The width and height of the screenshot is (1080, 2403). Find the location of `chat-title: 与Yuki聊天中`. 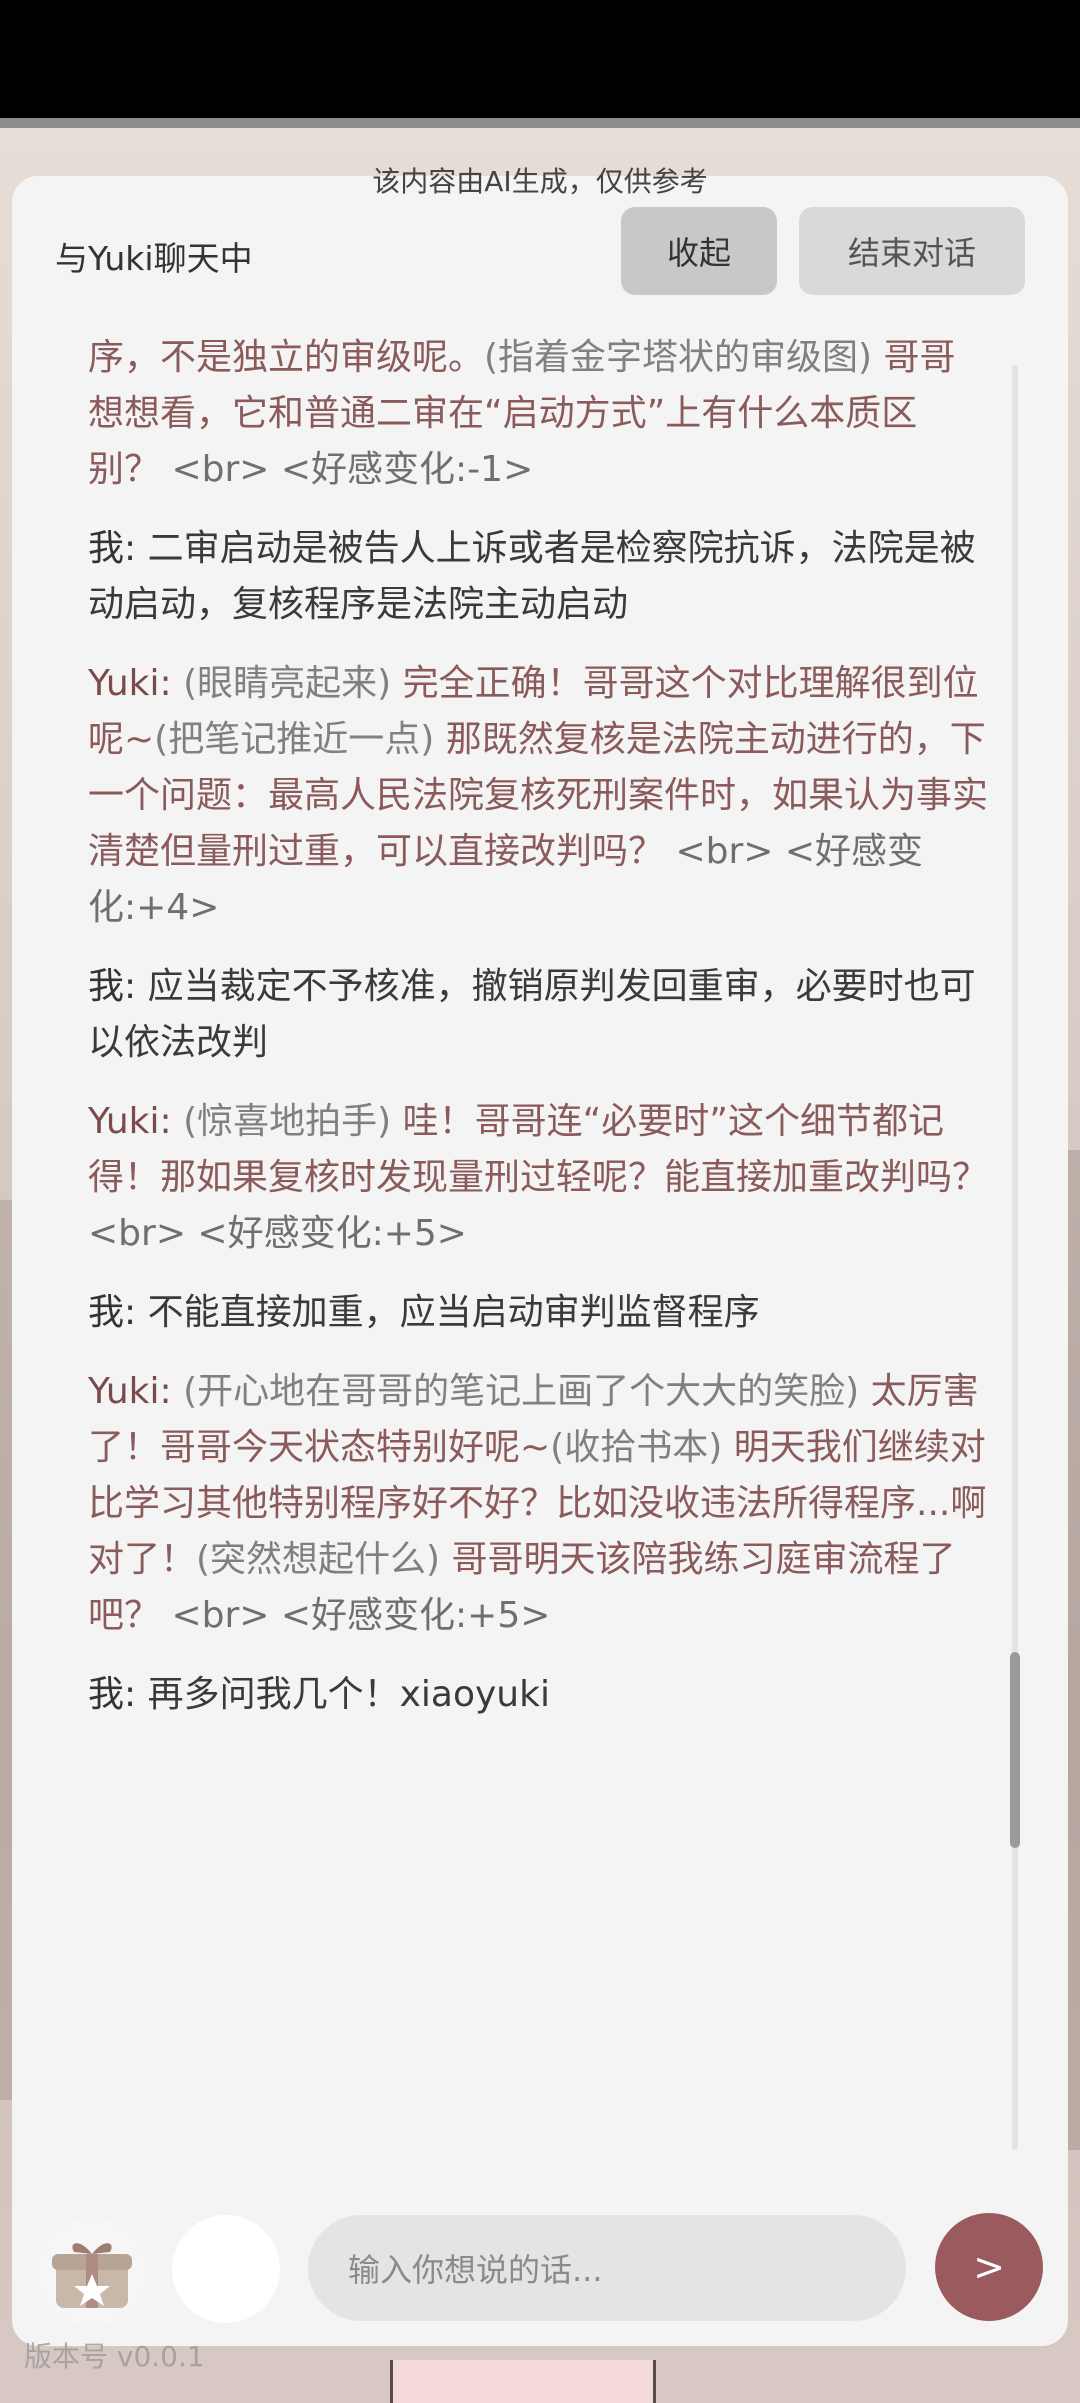

chat-title: 与Yuki聊天中 is located at coordinates (154, 258).